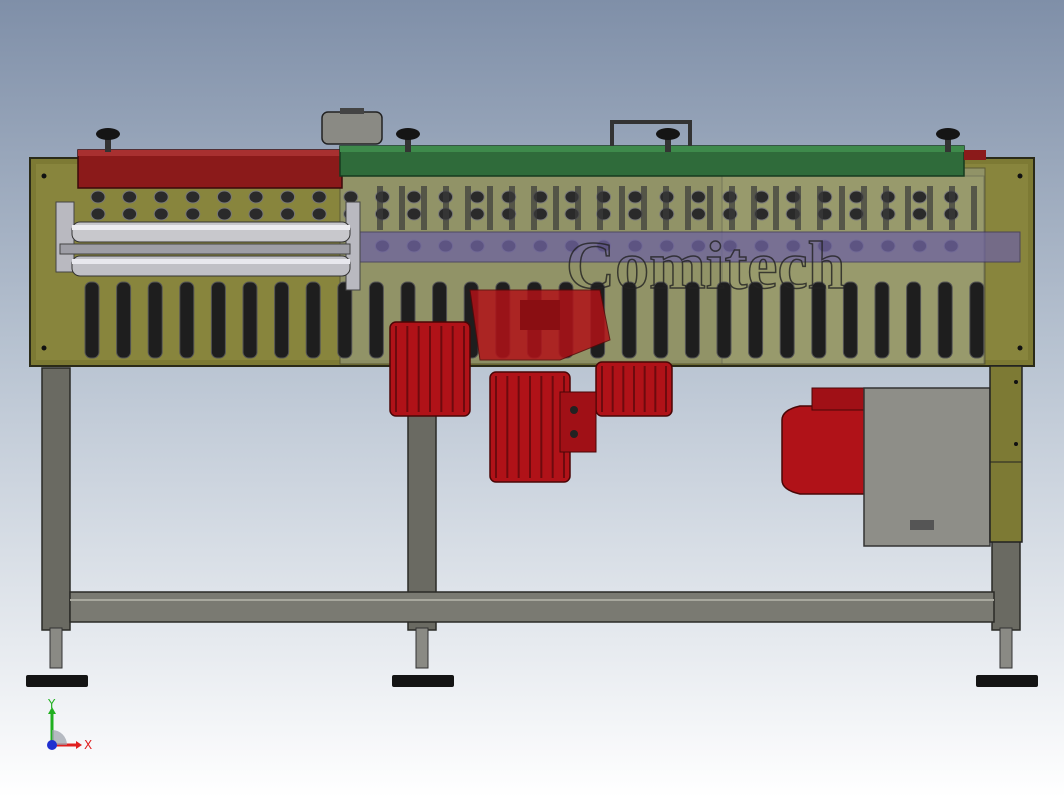  Describe the element at coordinates (69, 724) in the screenshot. I see `view-triad: X Y` at that location.